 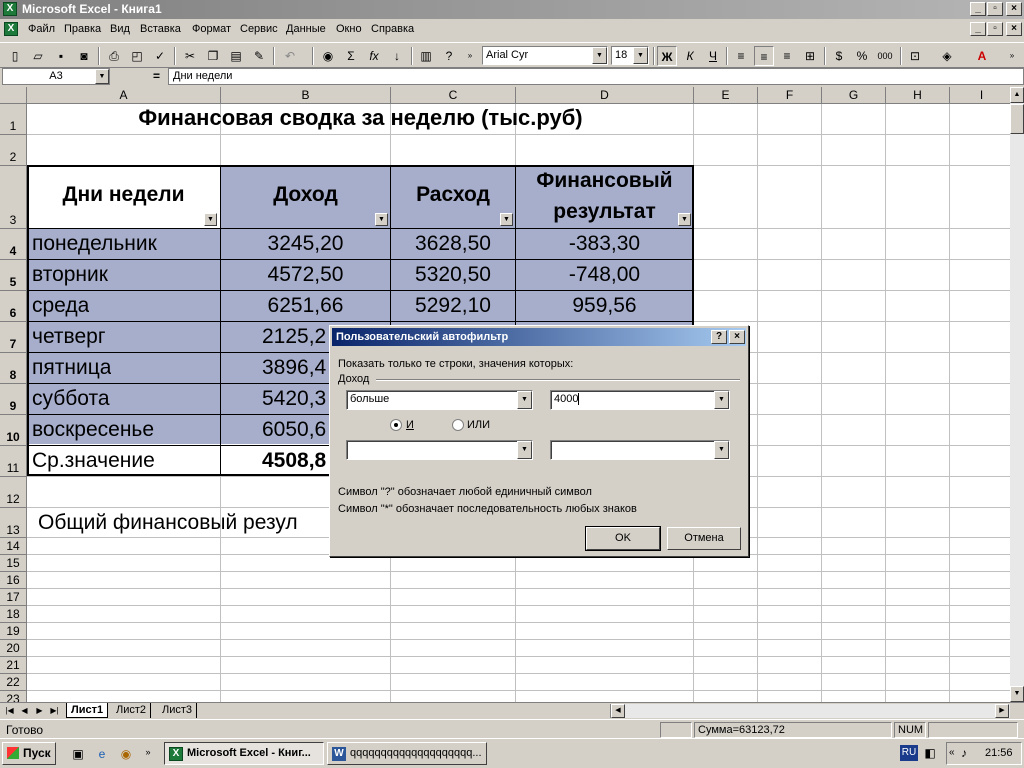 What do you see at coordinates (102, 754) in the screenshot?
I see `internet-explorer-icon: e` at bounding box center [102, 754].